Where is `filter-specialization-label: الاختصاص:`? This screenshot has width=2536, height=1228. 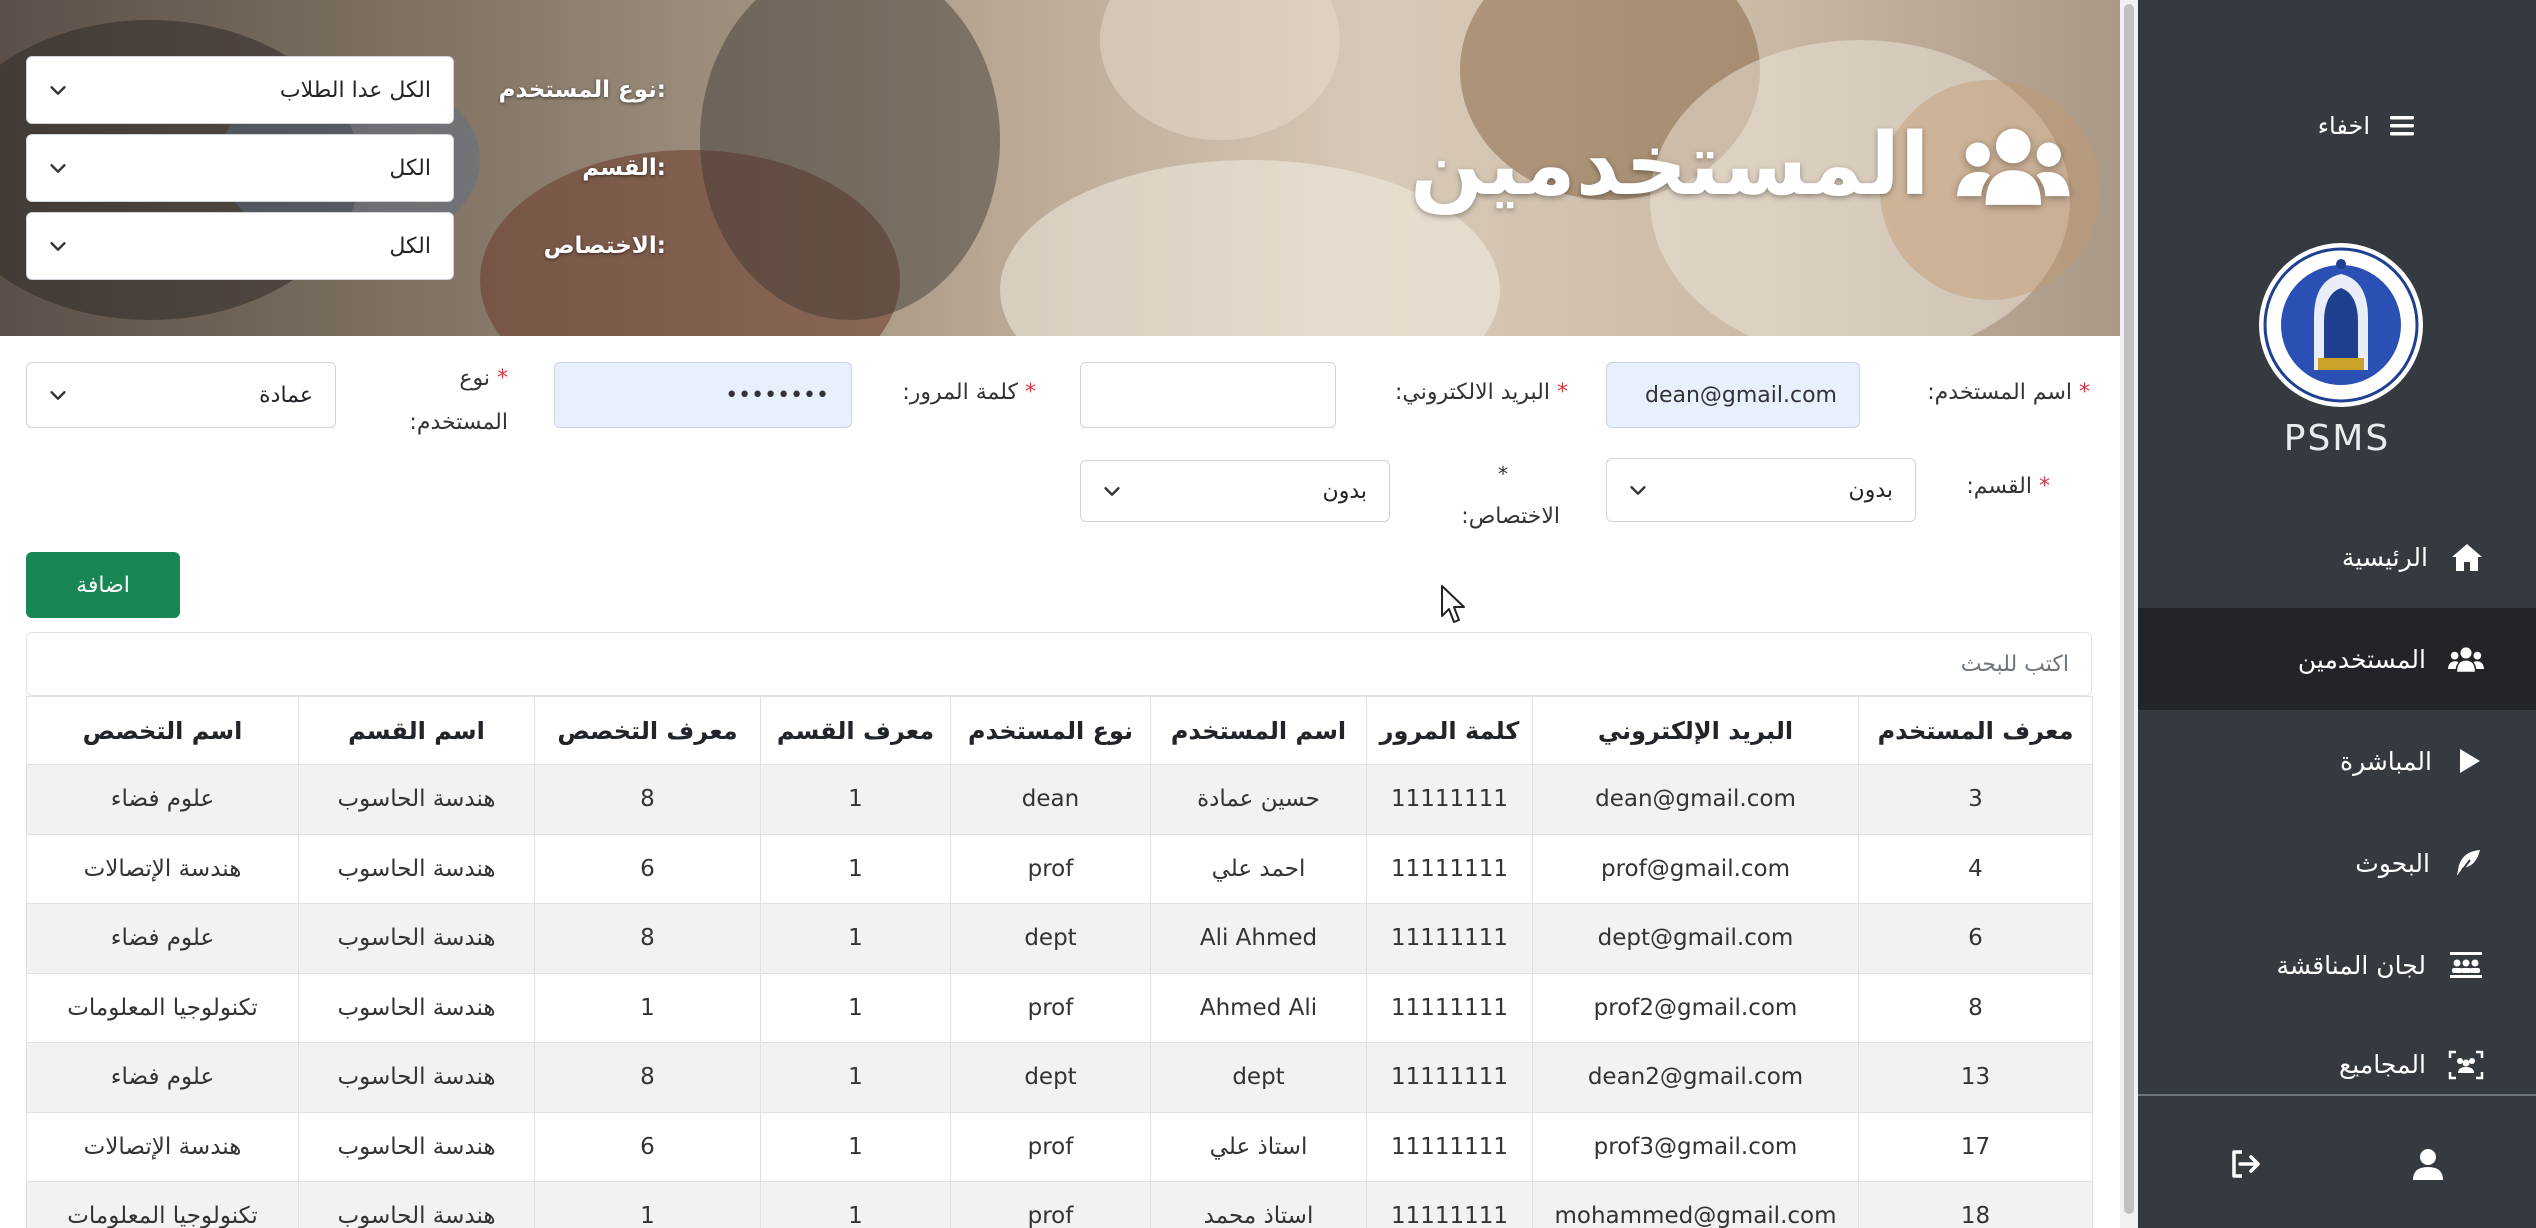 filter-specialization-label: الاختصاص: is located at coordinates (604, 246).